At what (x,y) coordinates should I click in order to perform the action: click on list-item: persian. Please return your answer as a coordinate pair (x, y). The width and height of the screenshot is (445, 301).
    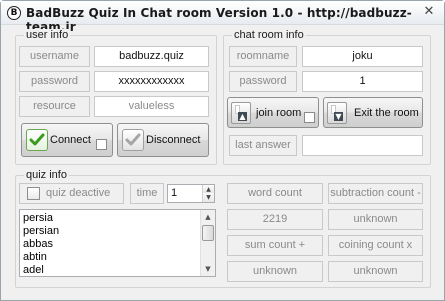
    Looking at the image, I should click on (41, 231).